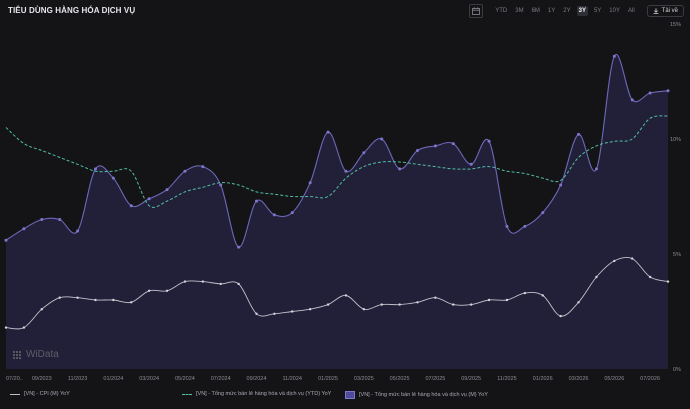  What do you see at coordinates (675, 140) in the screenshot?
I see `y-tick-label: 10%` at bounding box center [675, 140].